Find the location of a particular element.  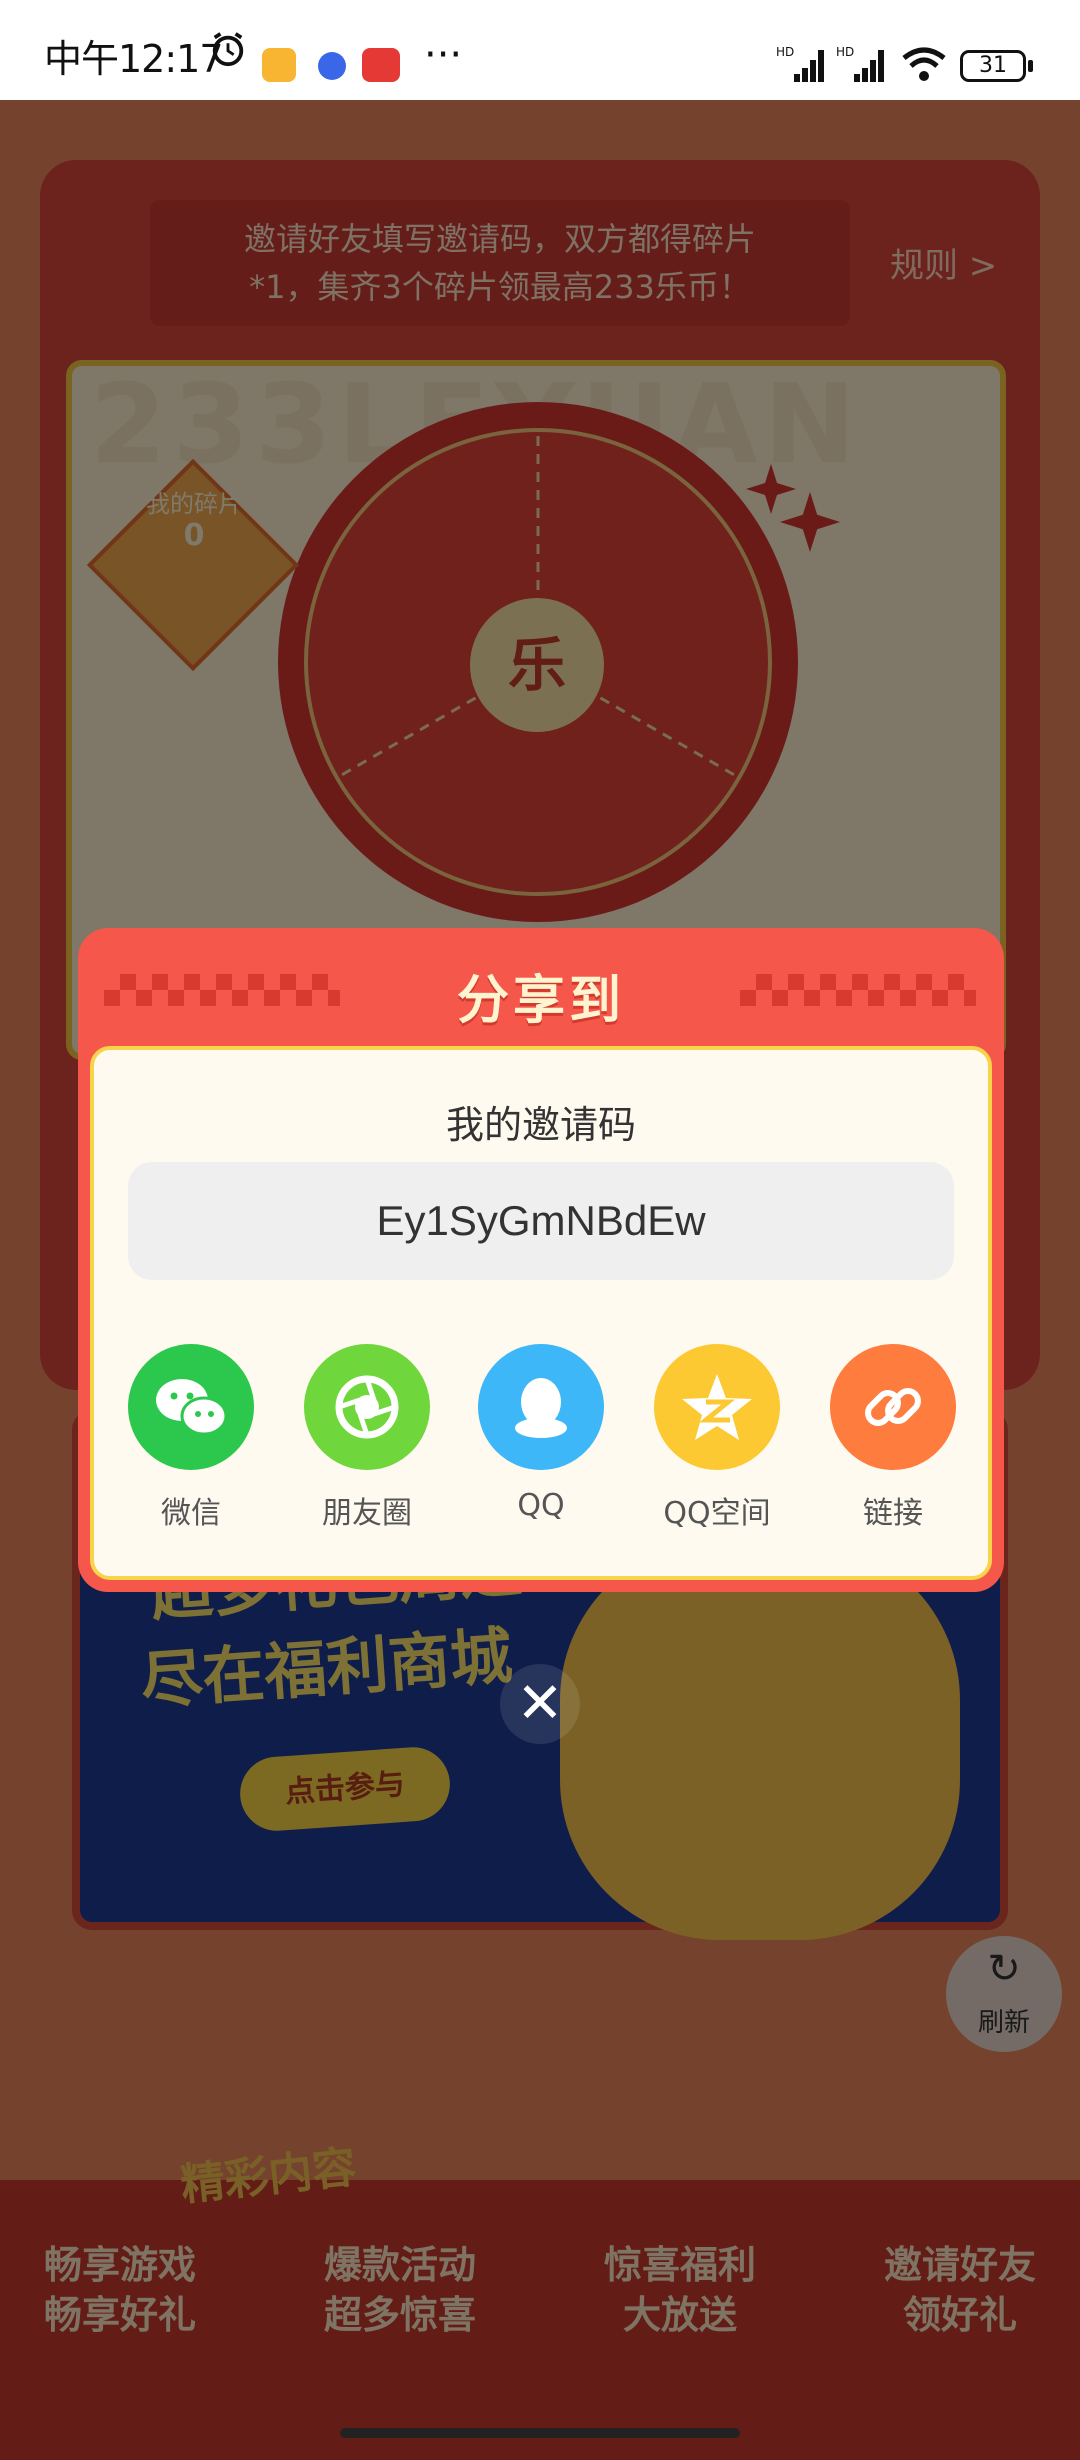

news-app-icon is located at coordinates (381, 65).